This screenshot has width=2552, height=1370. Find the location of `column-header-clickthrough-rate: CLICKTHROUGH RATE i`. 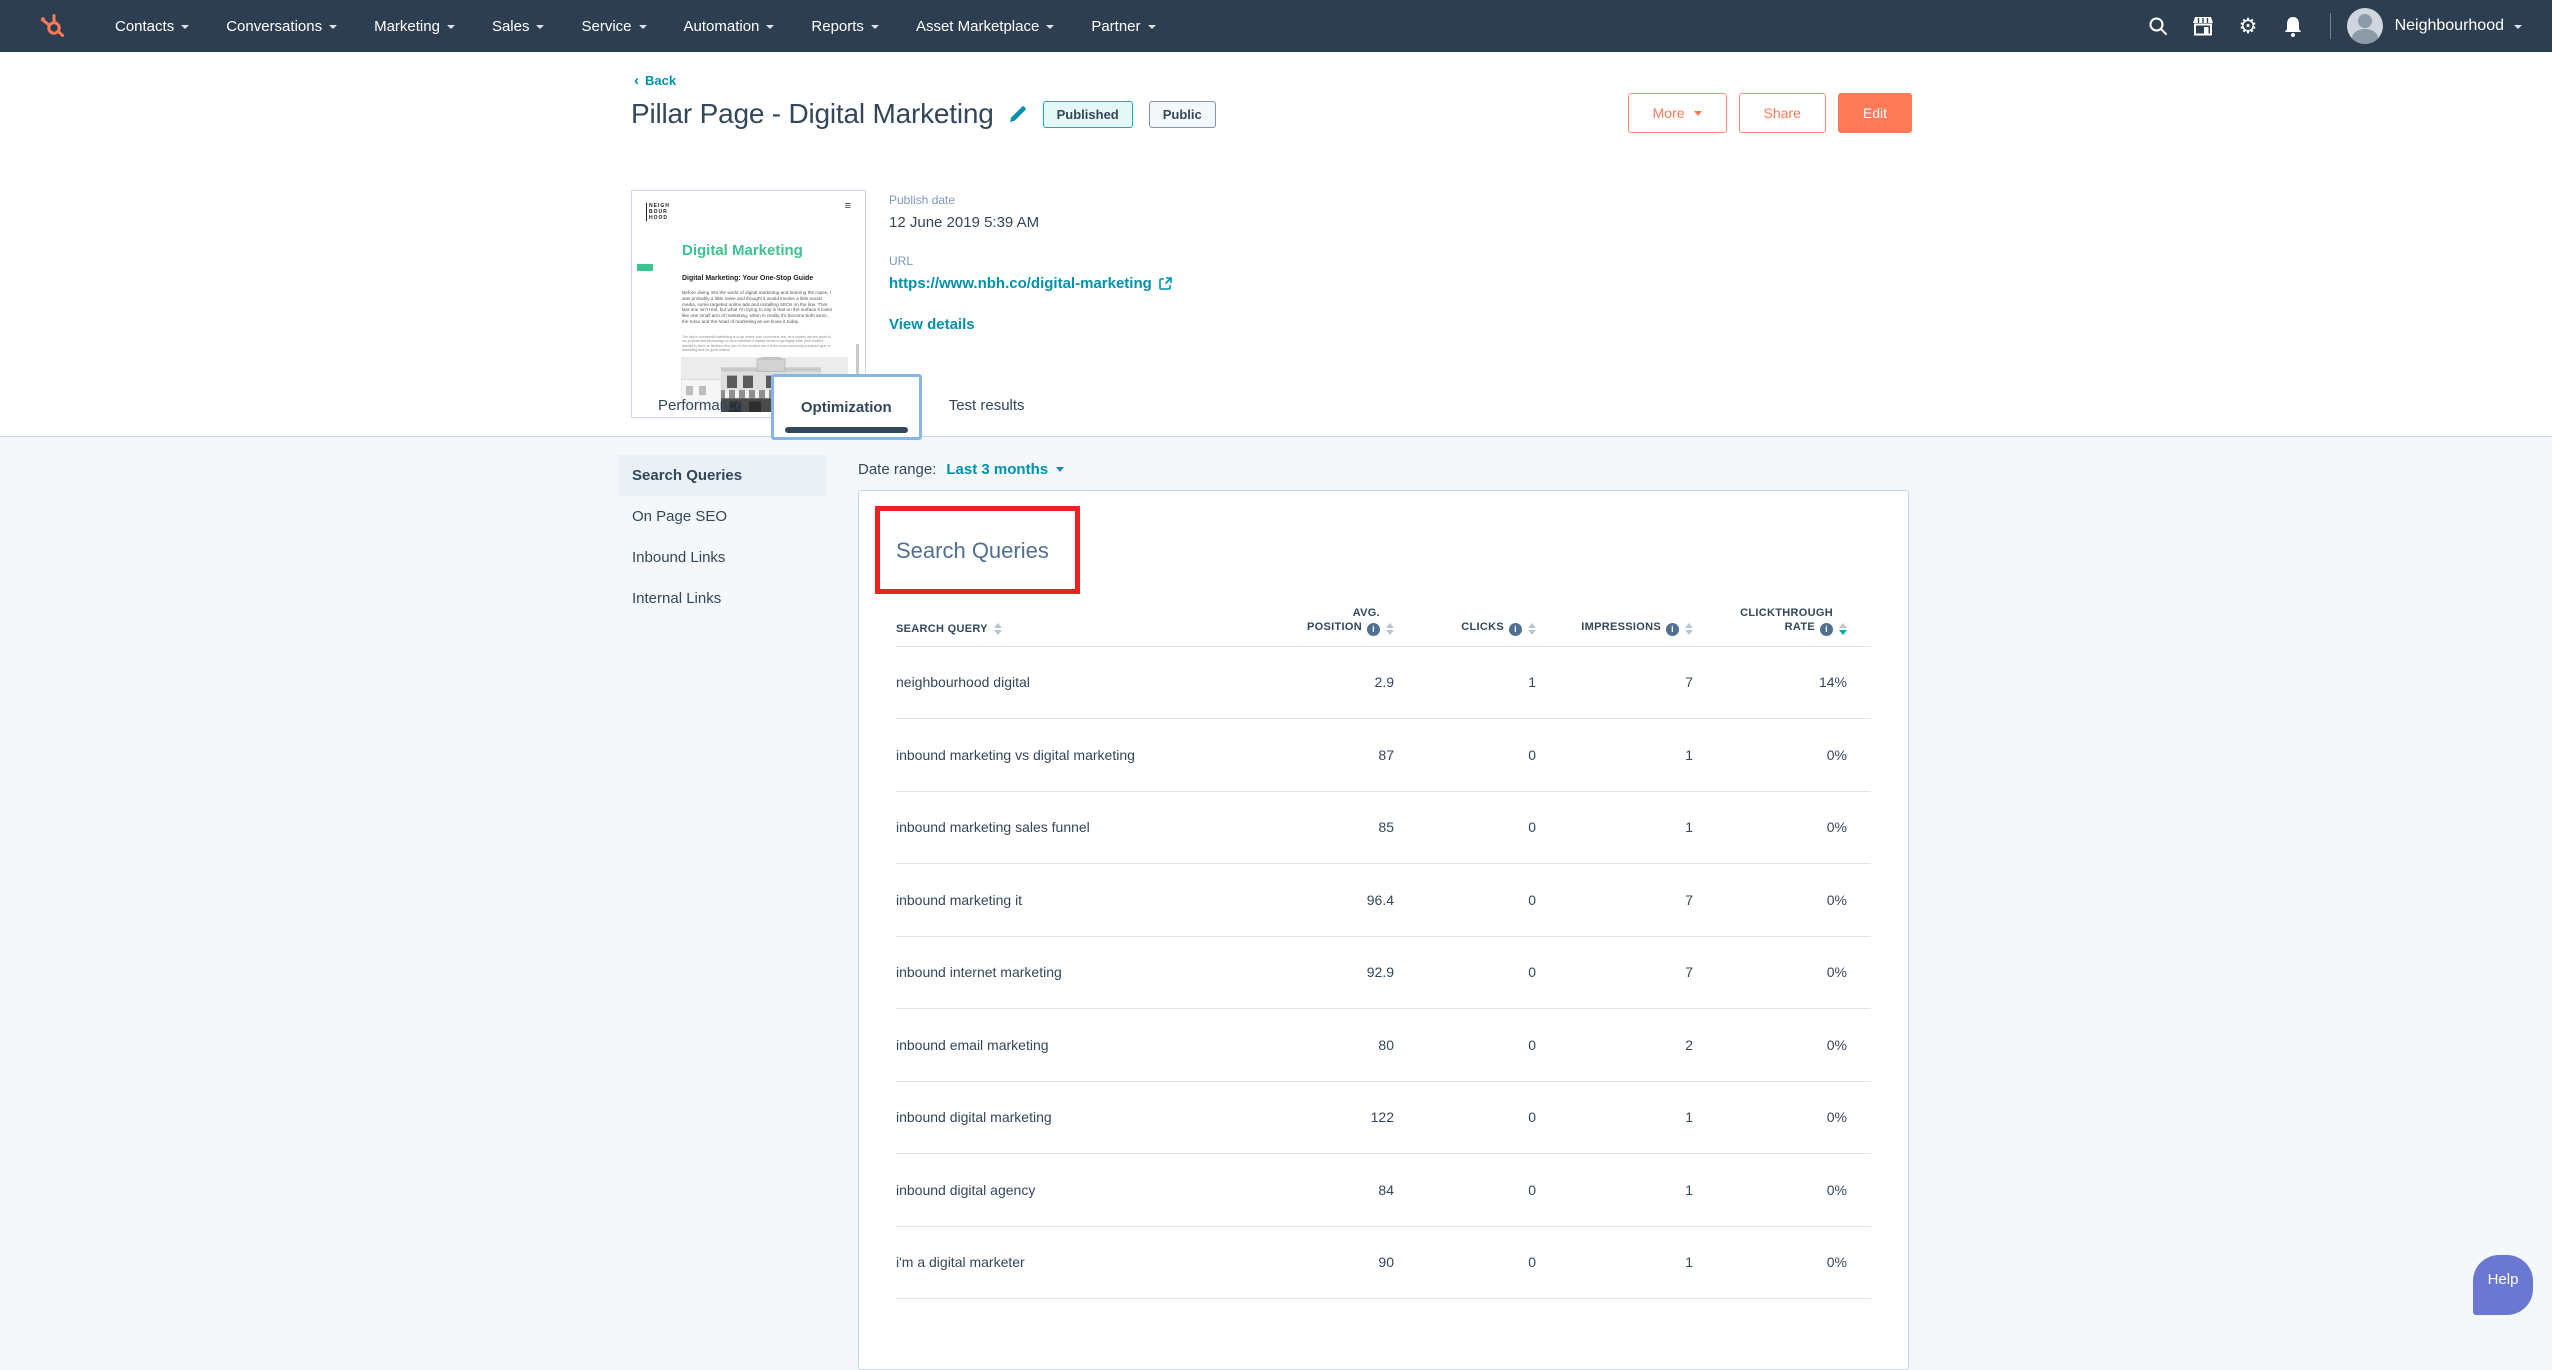

column-header-clickthrough-rate: CLICKTHROUGH RATE i is located at coordinates (1770, 621).